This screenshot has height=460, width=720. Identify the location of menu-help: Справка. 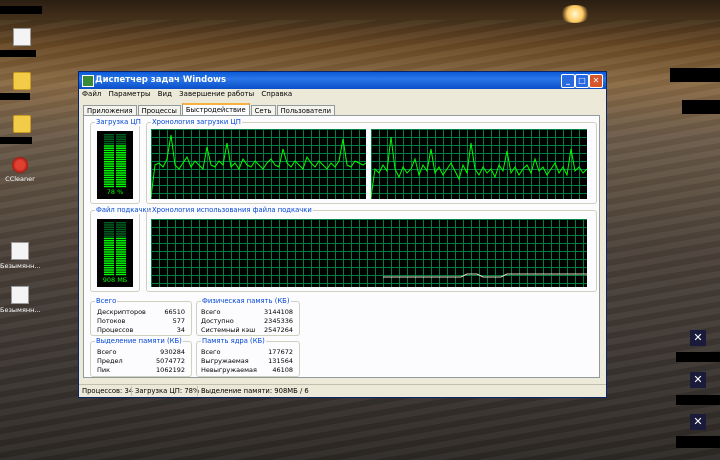
(276, 94).